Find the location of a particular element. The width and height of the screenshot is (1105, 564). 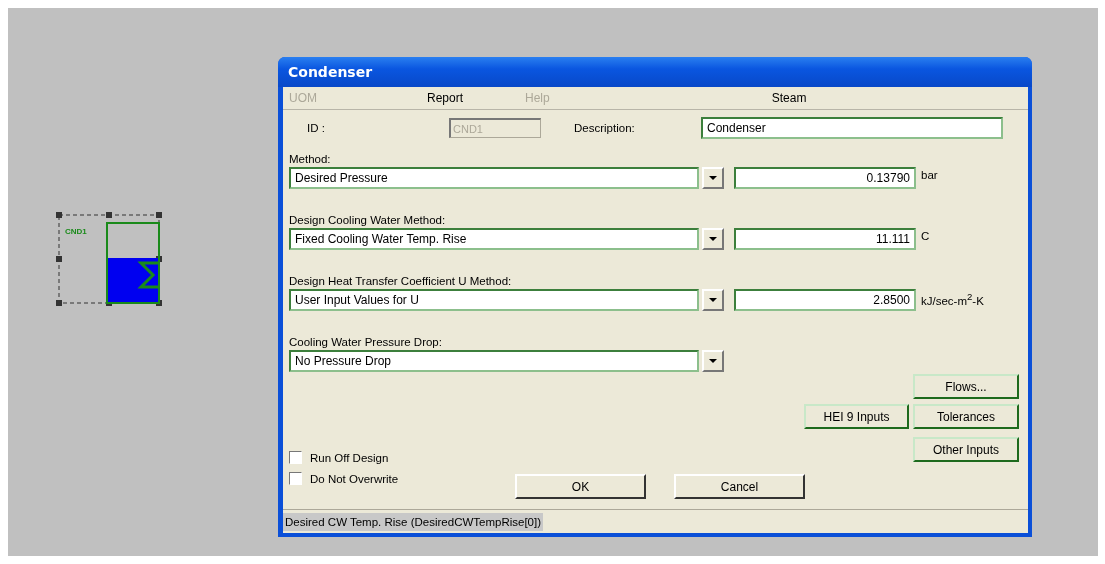

field-label: Method: is located at coordinates (310, 159).